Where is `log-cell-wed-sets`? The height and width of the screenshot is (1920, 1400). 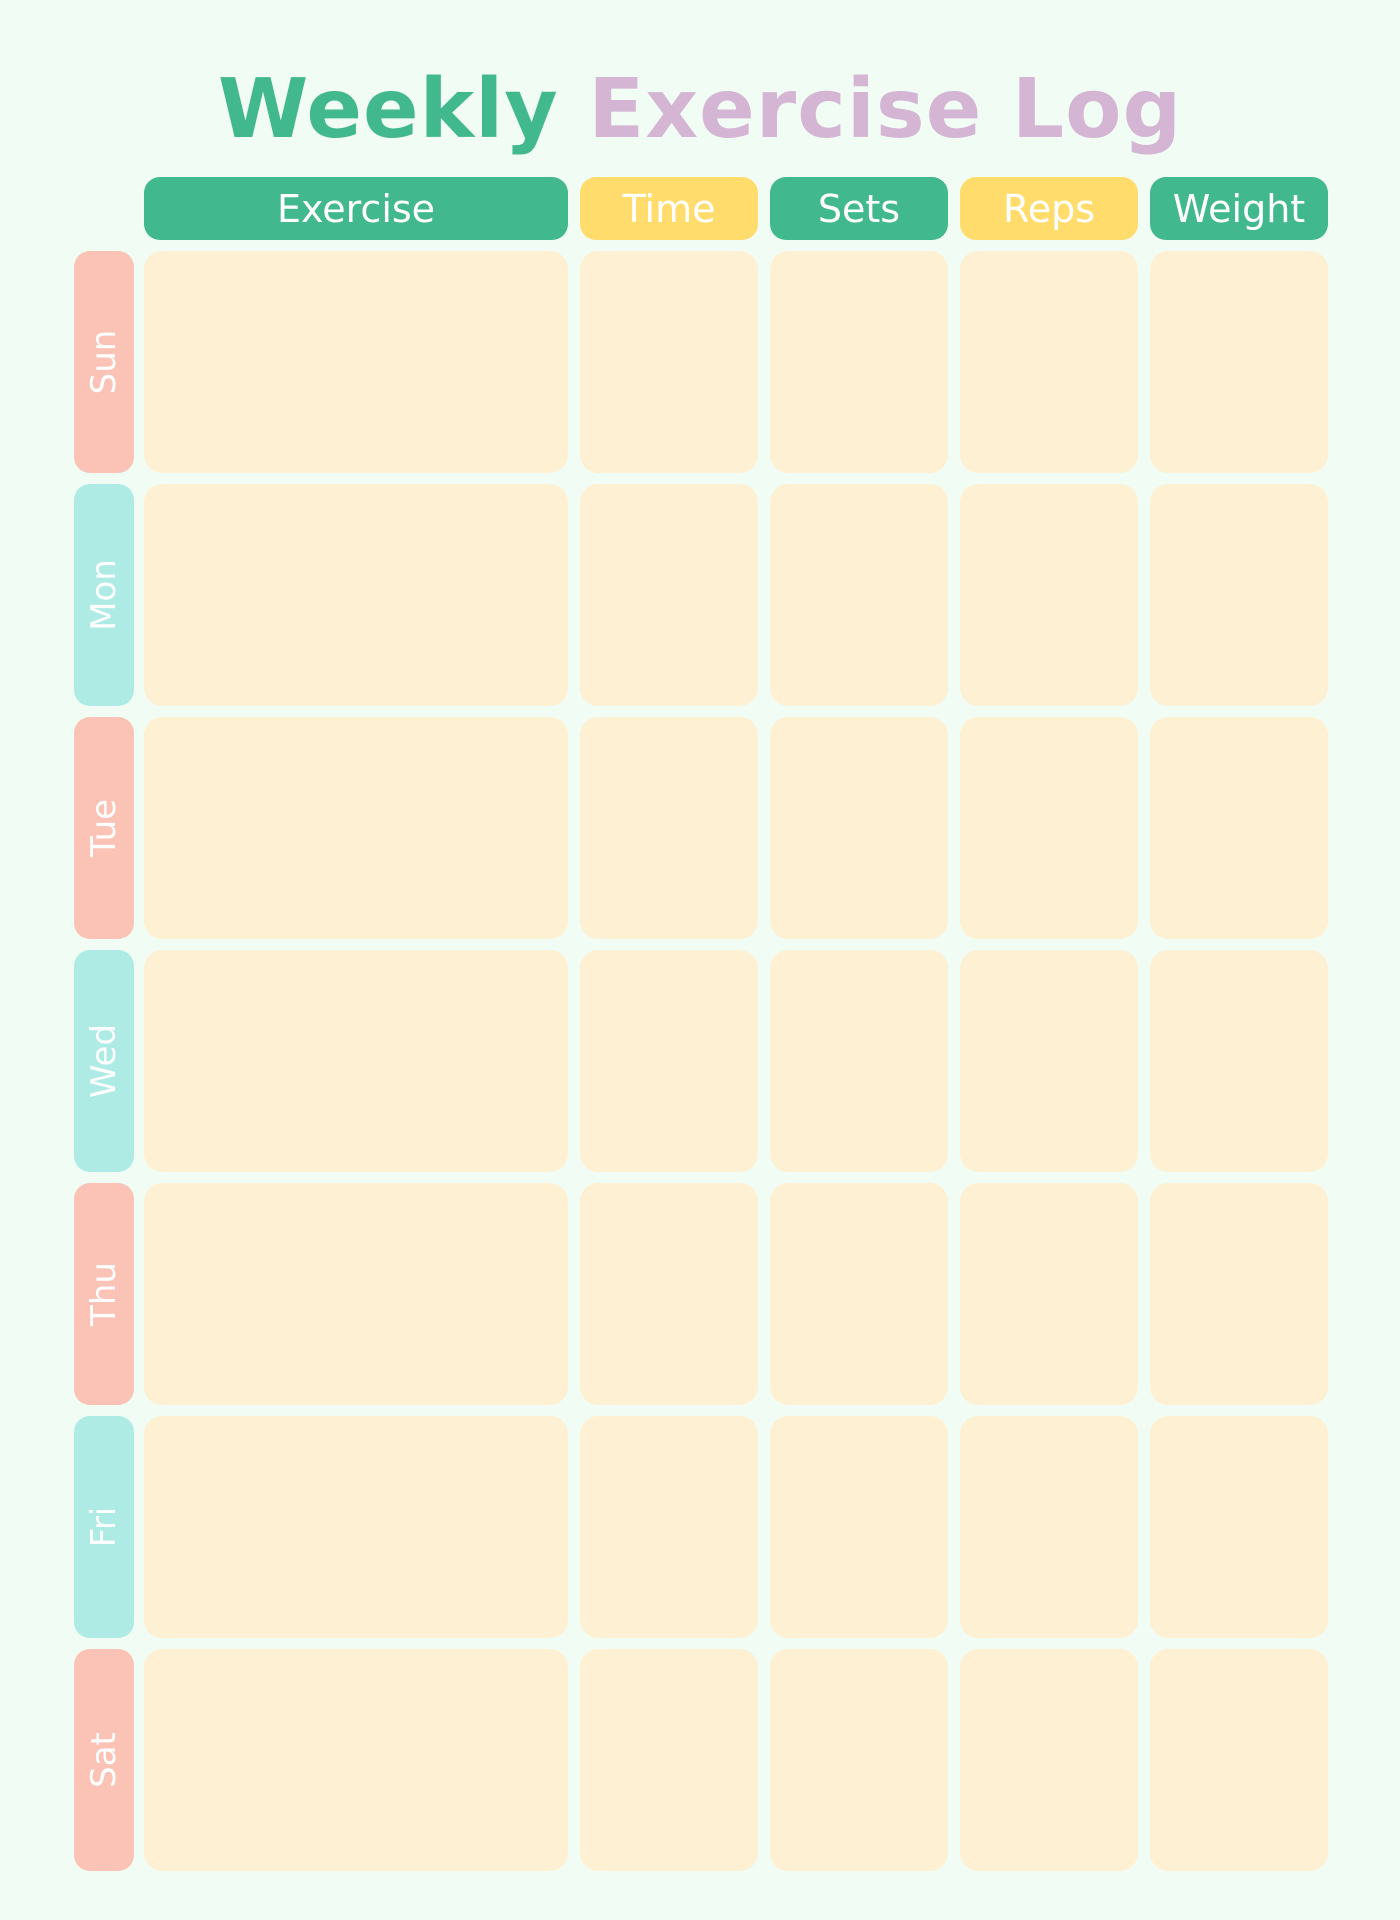
log-cell-wed-sets is located at coordinates (859, 1061).